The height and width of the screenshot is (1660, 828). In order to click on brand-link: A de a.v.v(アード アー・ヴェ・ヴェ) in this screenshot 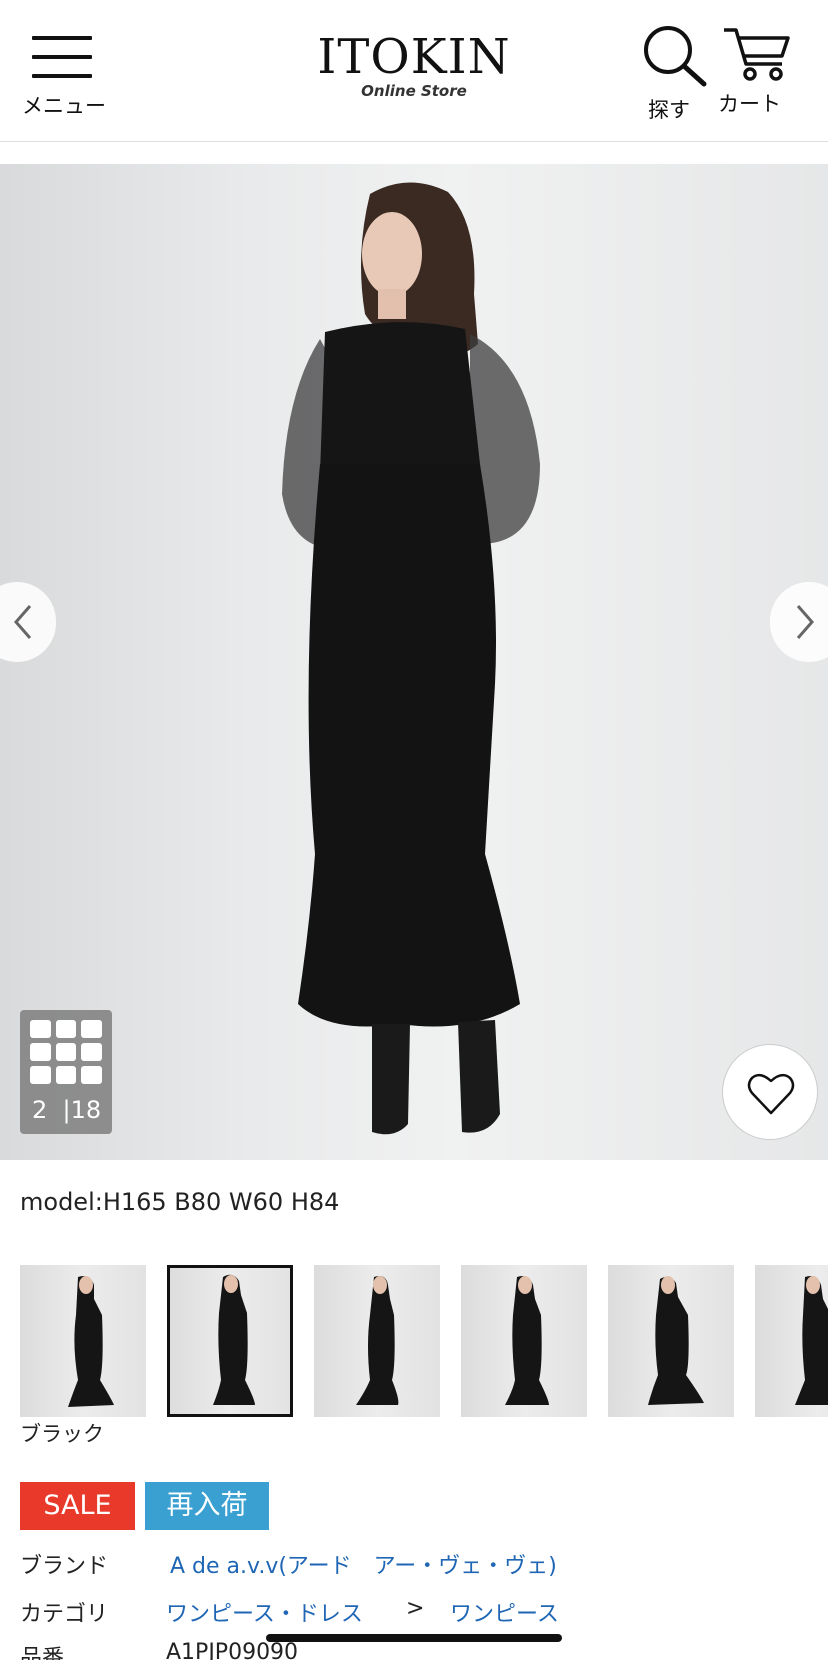, I will do `click(363, 1564)`.